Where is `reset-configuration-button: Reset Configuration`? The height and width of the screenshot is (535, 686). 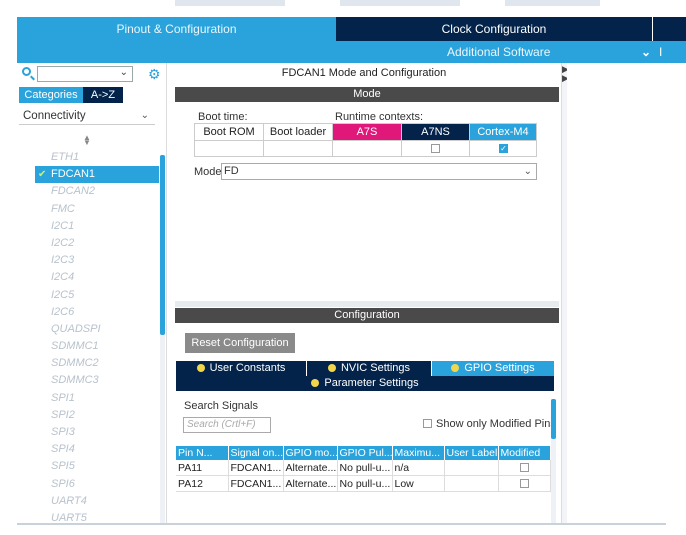
reset-configuration-button: Reset Configuration is located at coordinates (240, 343).